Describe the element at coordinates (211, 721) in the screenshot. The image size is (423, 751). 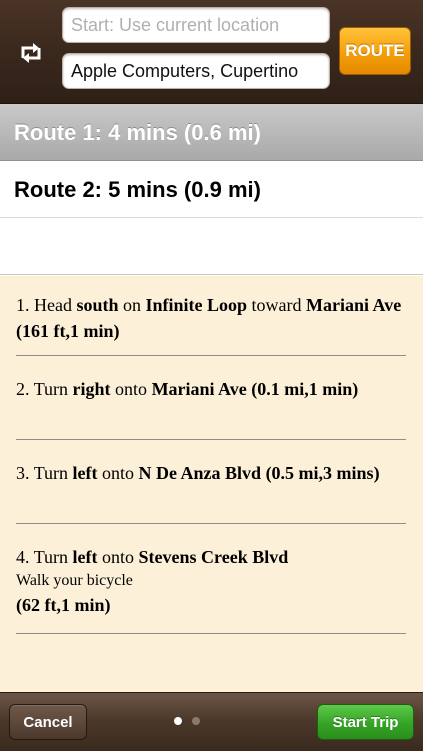
I see `bottom-bar: Cancel Start Trip` at that location.